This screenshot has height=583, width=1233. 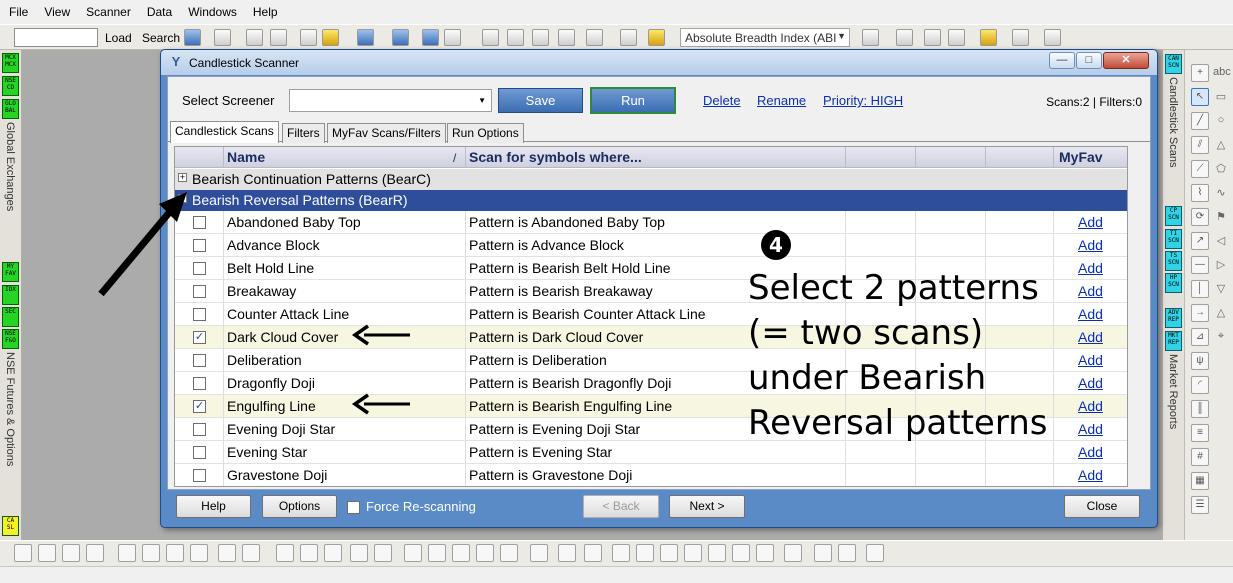 What do you see at coordinates (430, 37) in the screenshot?
I see `globe-icon` at bounding box center [430, 37].